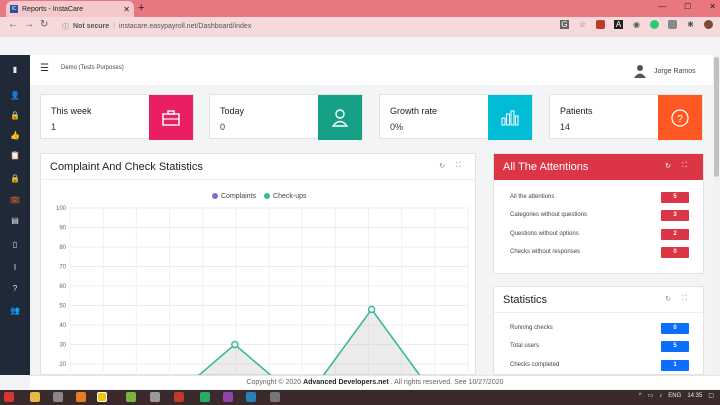 The height and width of the screenshot is (405, 720). I want to click on extensions-icon: ✱, so click(690, 24).